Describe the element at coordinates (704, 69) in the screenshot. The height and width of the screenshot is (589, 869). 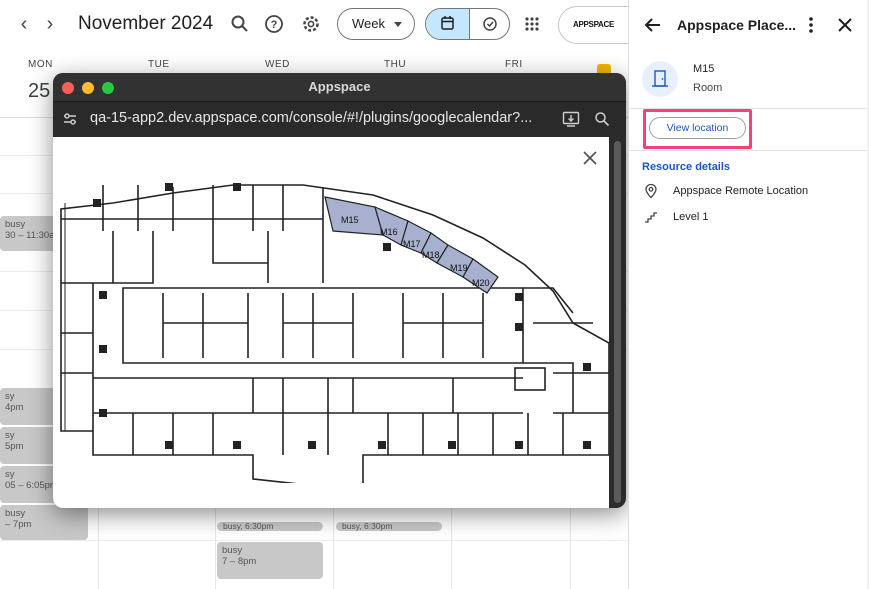
I see `room-name: M15` at that location.